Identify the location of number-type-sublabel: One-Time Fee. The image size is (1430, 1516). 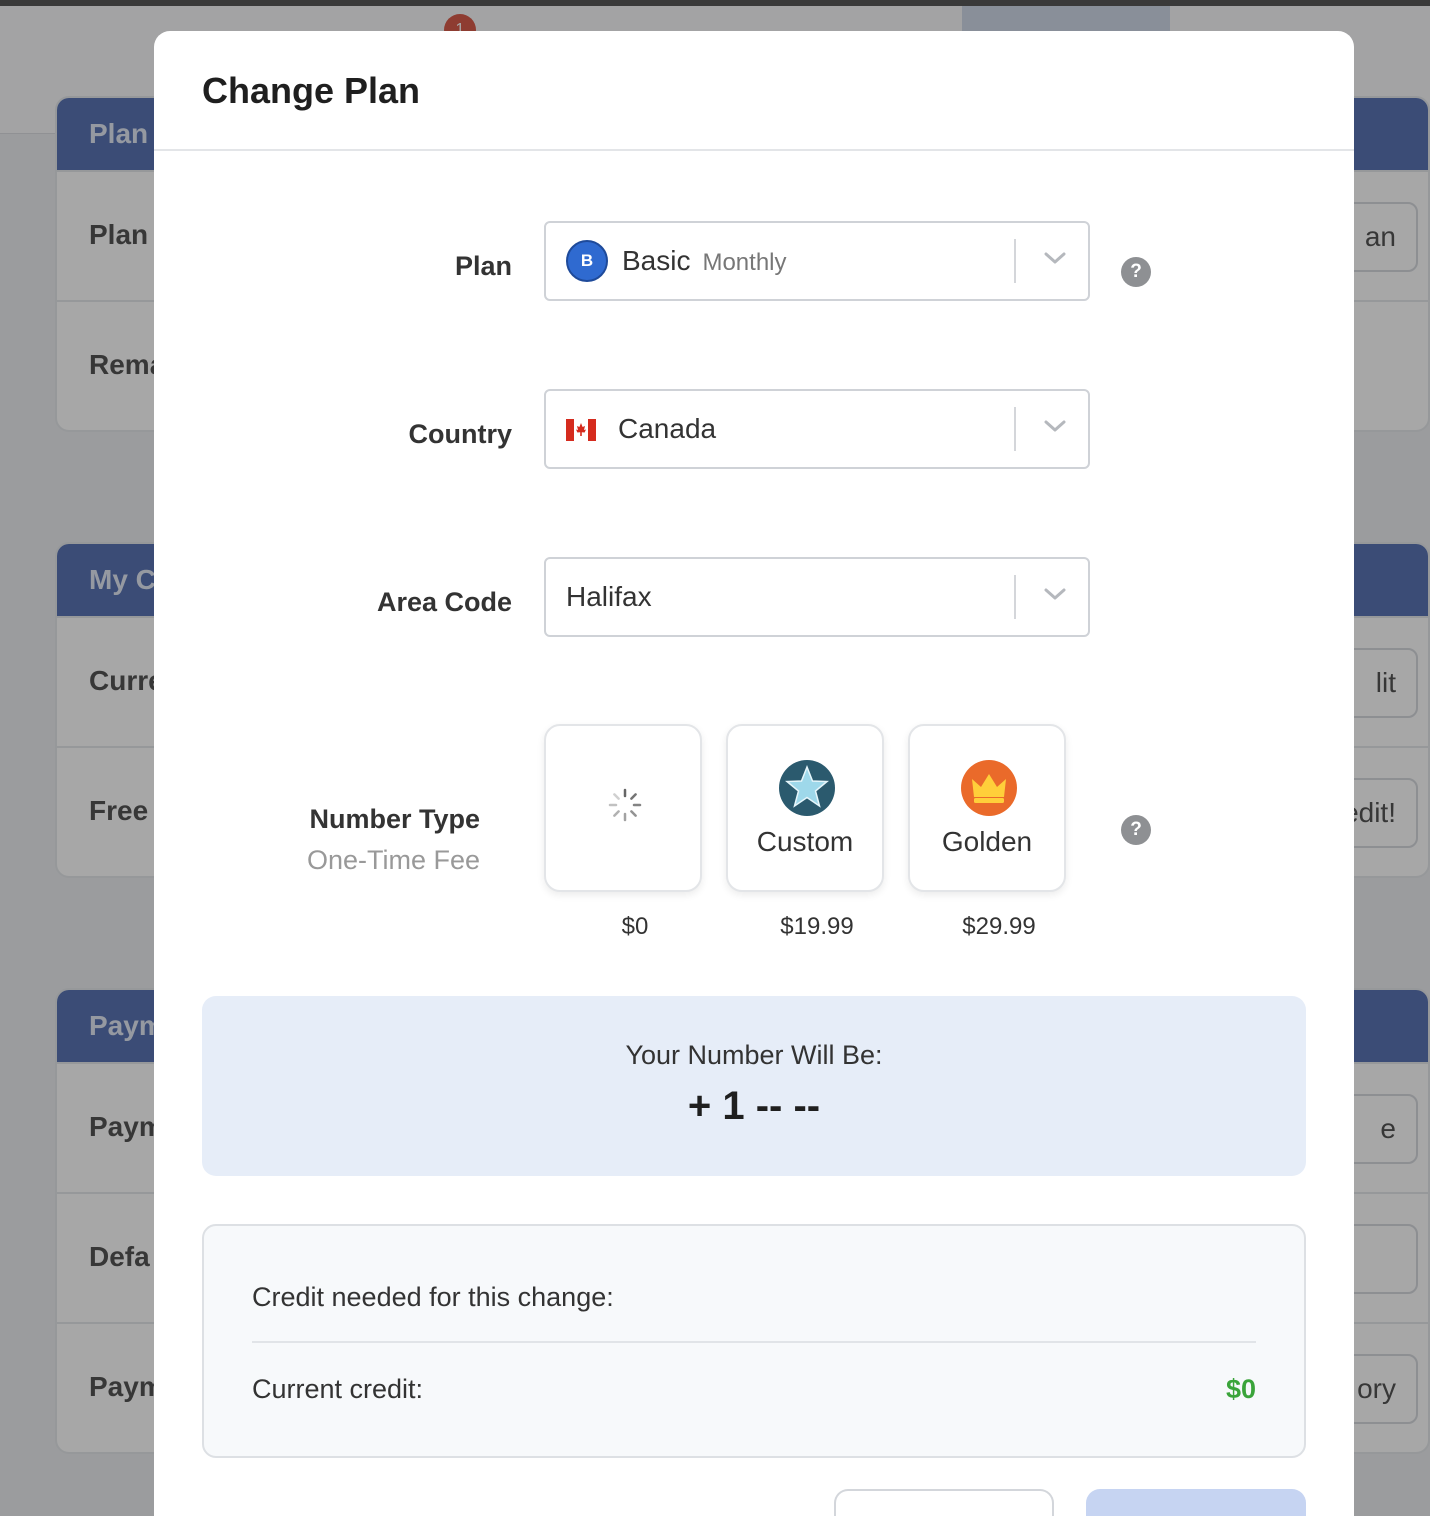
(393, 860).